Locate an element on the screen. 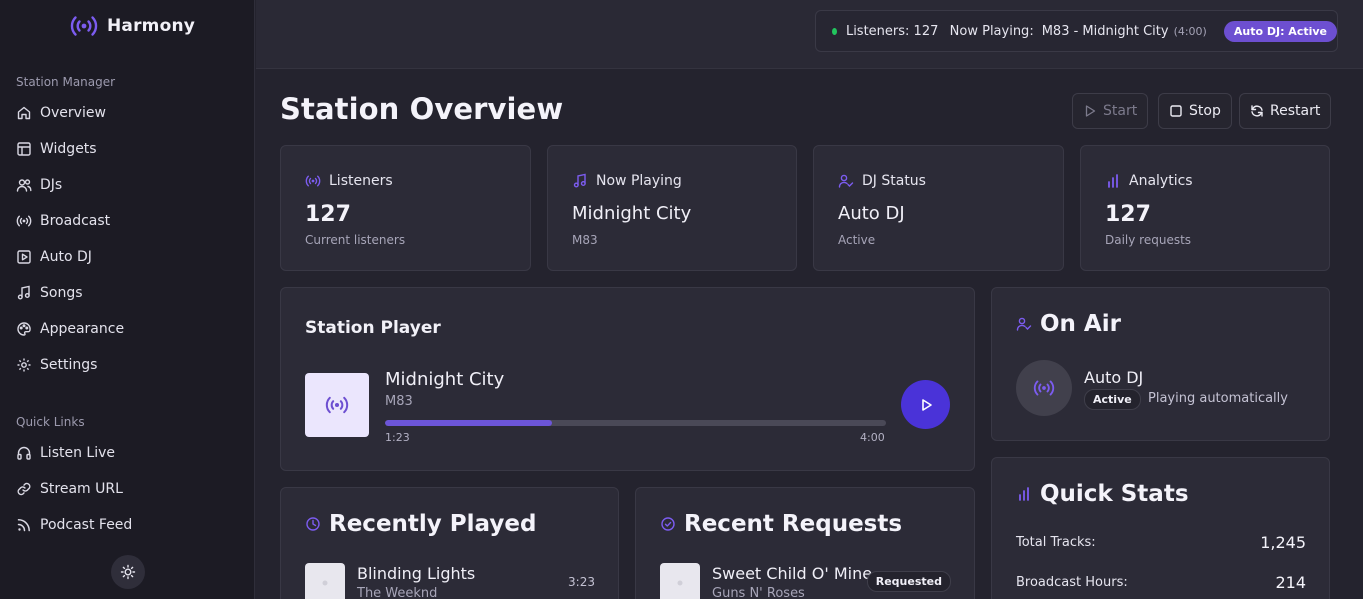 This screenshot has height=599, width=1363. link-label: Podcast Feed is located at coordinates (86, 525).